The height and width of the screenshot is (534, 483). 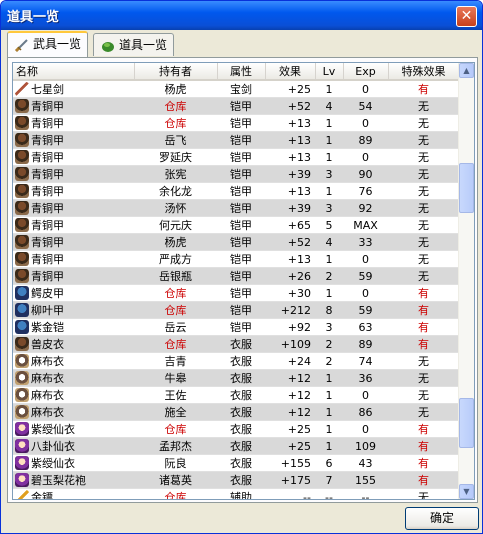 What do you see at coordinates (53, 446) in the screenshot?
I see `item-name: 八卦仙衣` at bounding box center [53, 446].